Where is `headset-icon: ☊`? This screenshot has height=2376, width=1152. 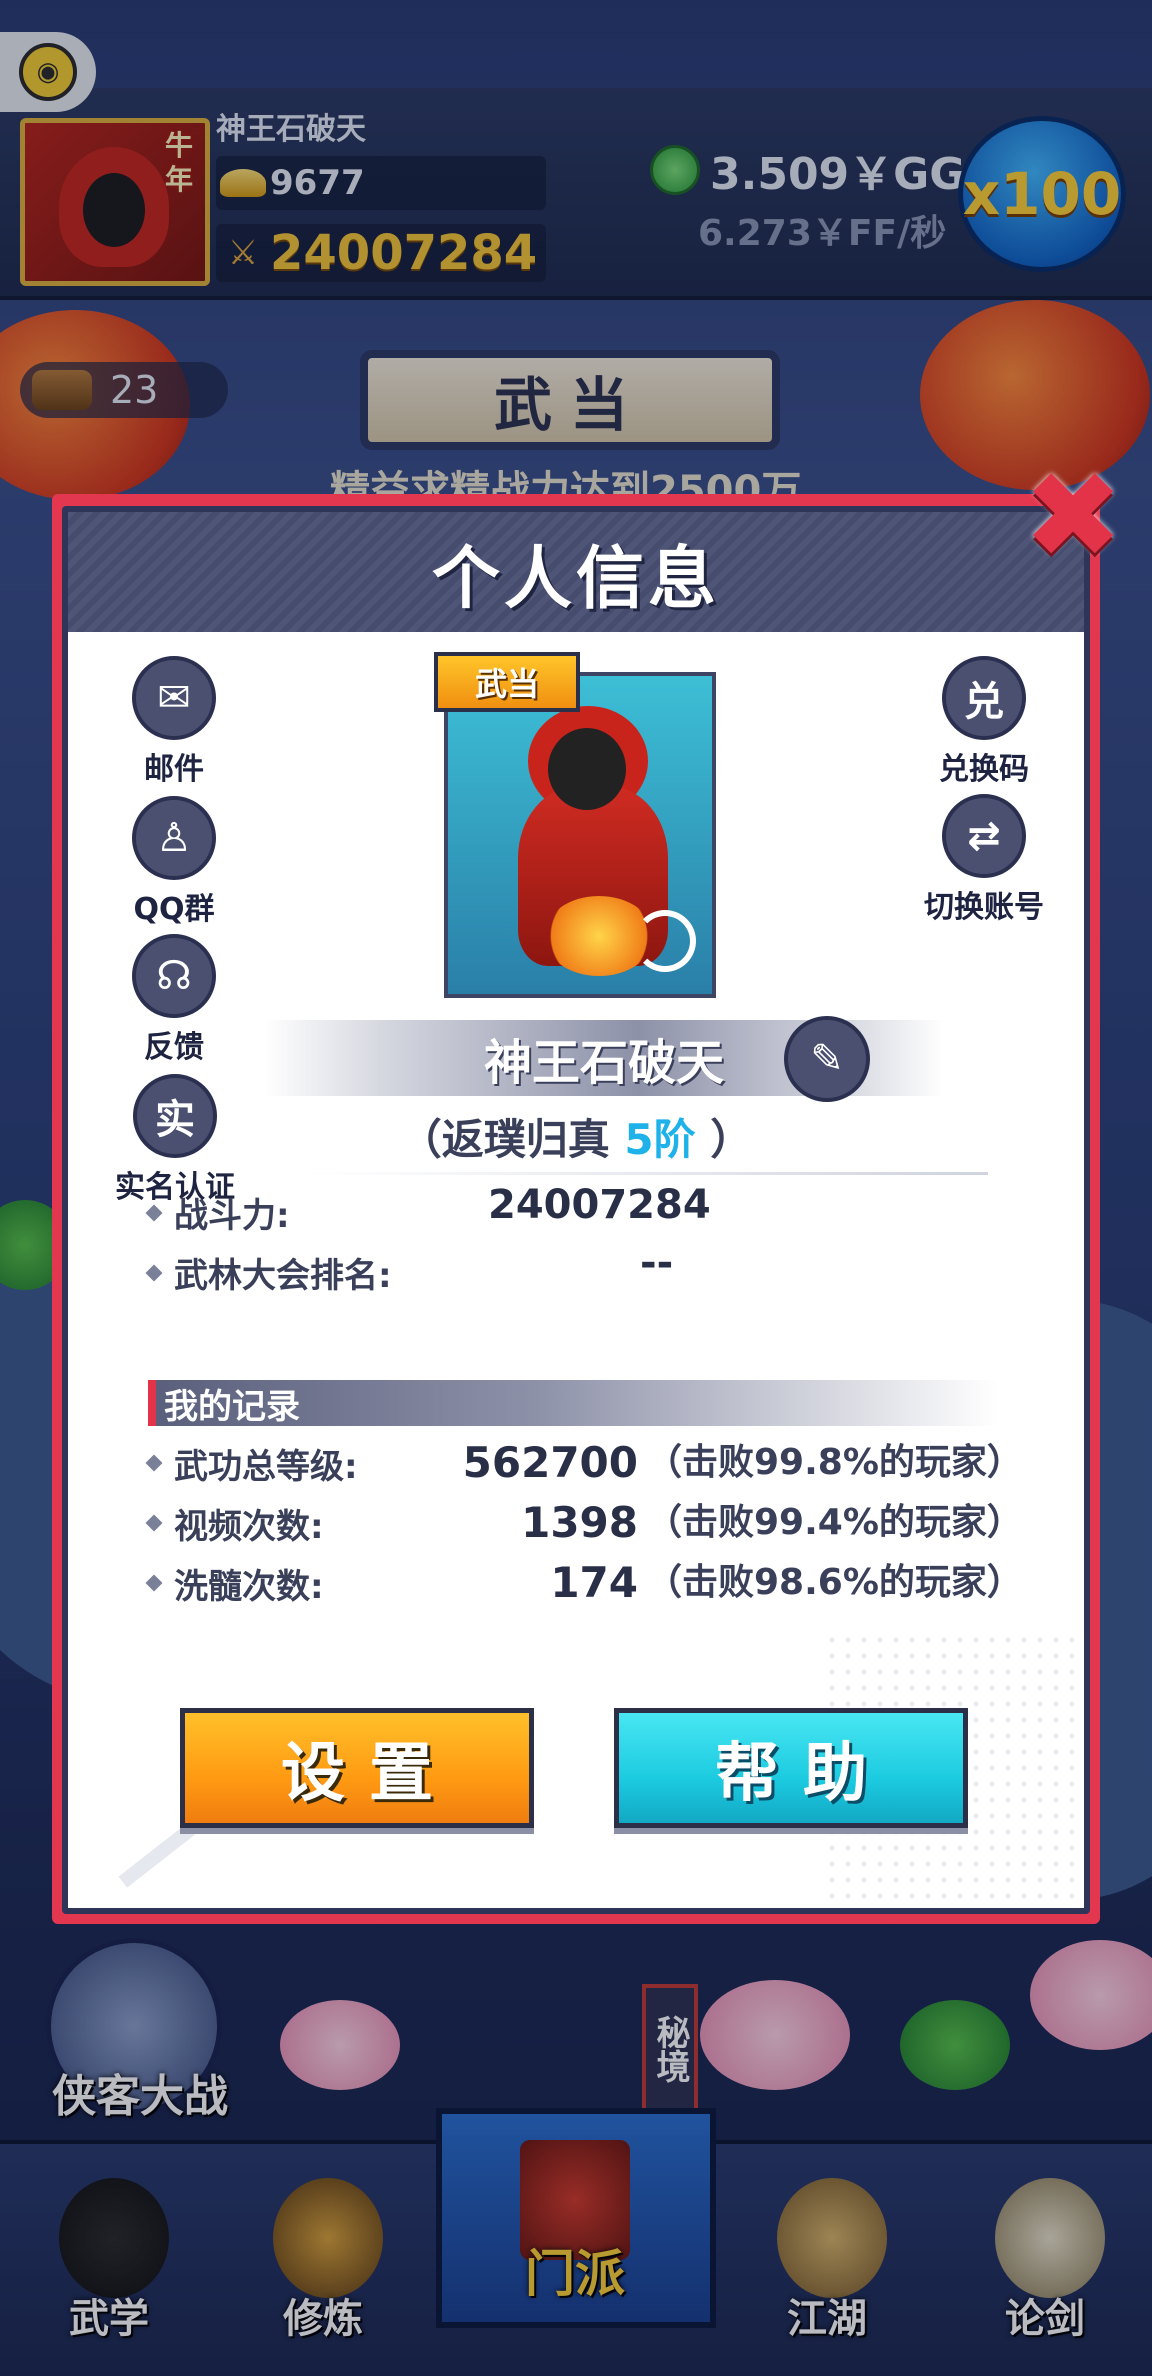 headset-icon: ☊ is located at coordinates (174, 976).